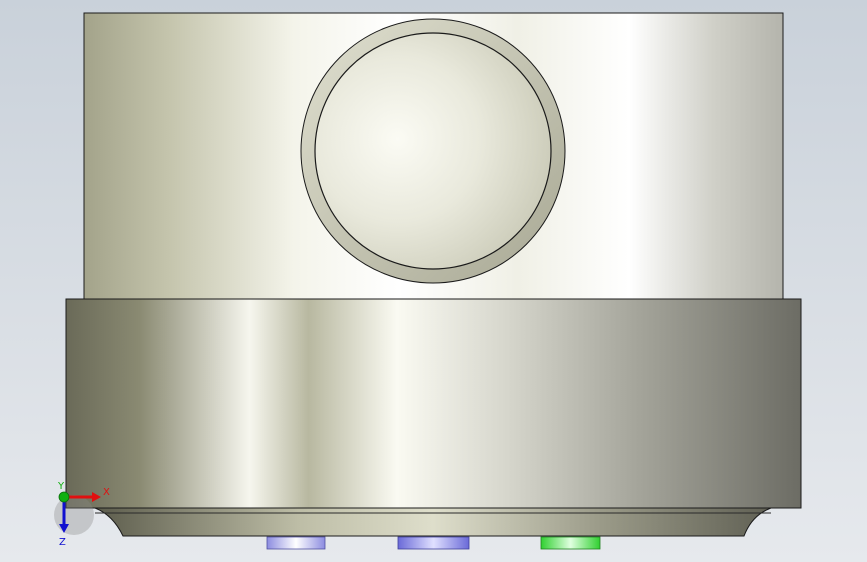  Describe the element at coordinates (296, 543) in the screenshot. I see `bottom-marker-left` at that location.